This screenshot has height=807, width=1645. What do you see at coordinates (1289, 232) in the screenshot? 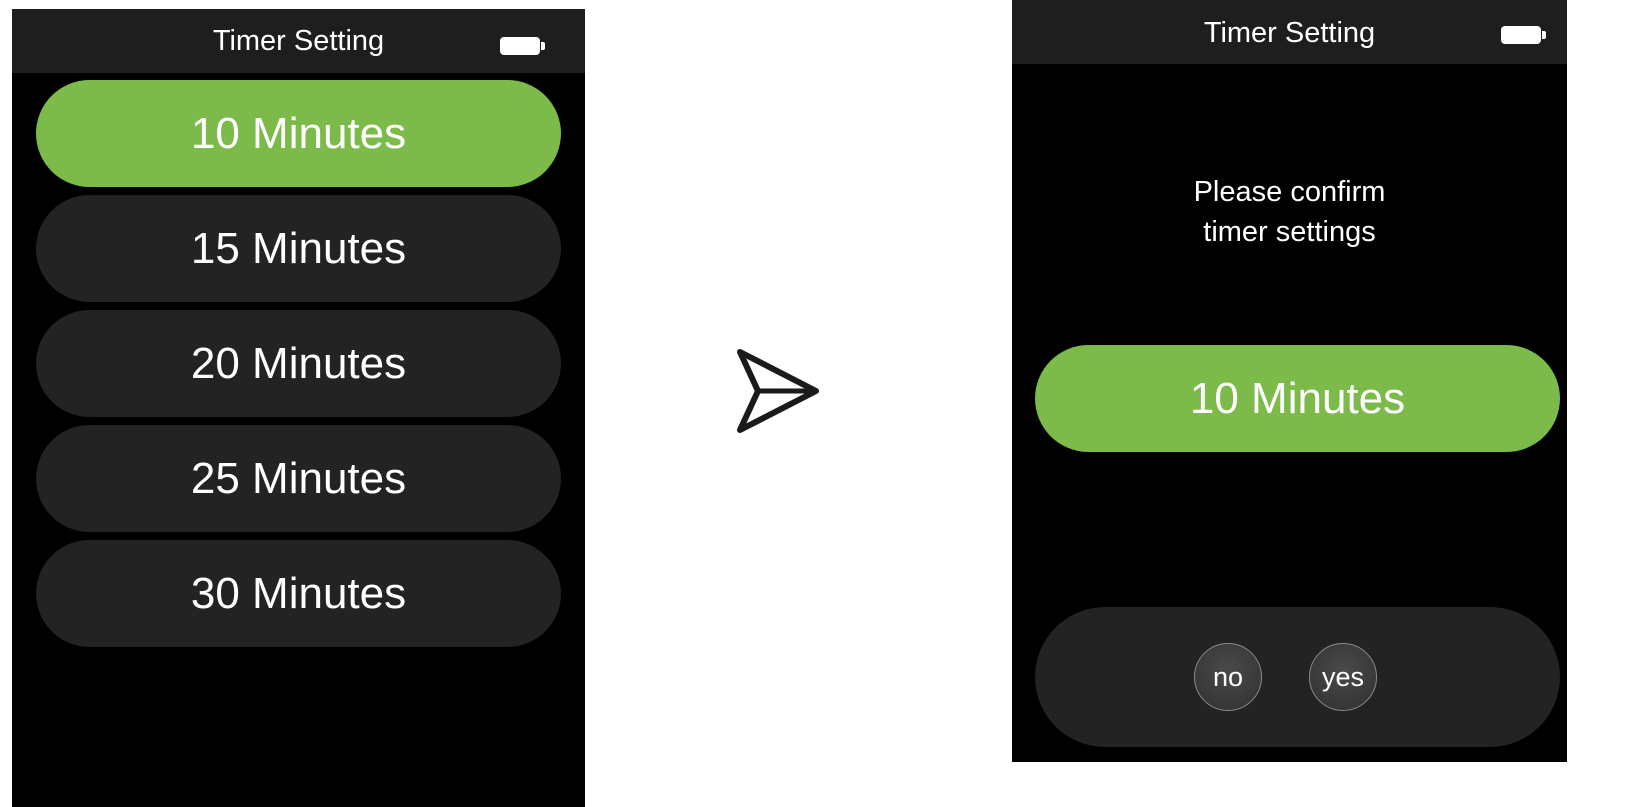
I see `confirm-prompt-line-2: timer settings` at bounding box center [1289, 232].